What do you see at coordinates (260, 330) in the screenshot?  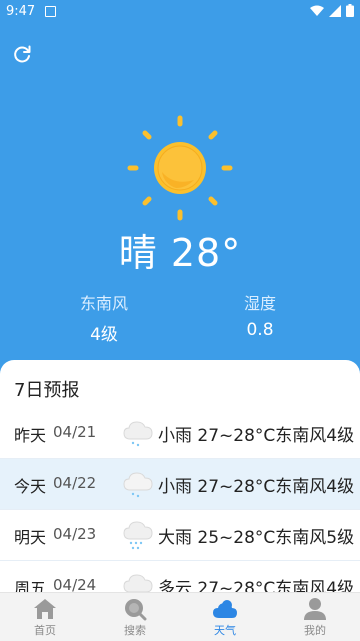 I see `humidity-value: 0.8` at bounding box center [260, 330].